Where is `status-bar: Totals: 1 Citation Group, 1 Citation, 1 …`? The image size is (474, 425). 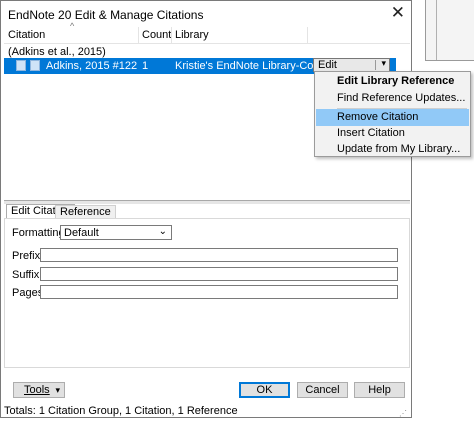
status-bar: Totals: 1 Citation Group, 1 Citation, 1 … is located at coordinates (121, 411).